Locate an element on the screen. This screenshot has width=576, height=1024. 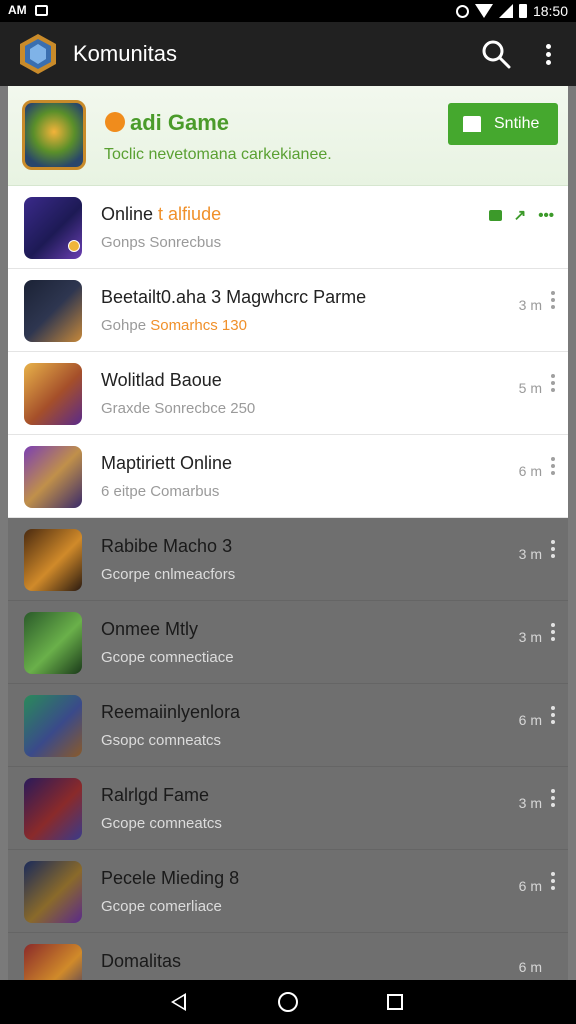
app-bar: Komunitas is located at coordinates (288, 54).